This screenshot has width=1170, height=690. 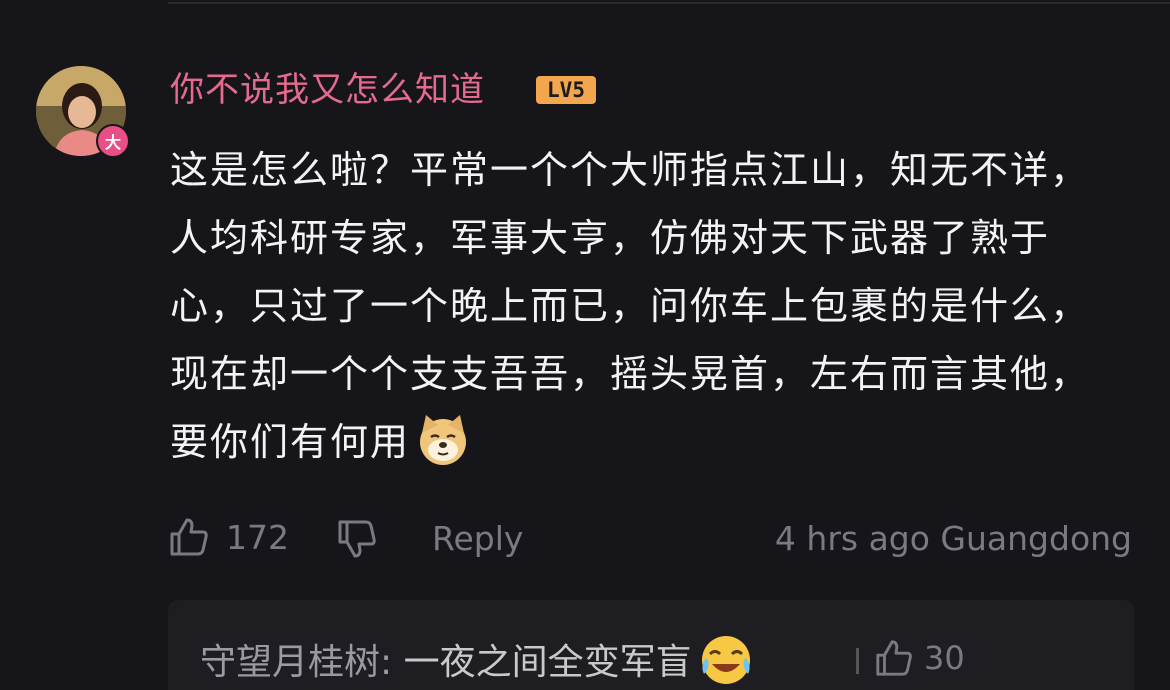 I want to click on sub-reply-content: 守望月桂树: 一夜之间全变军盲, so click(x=477, y=661).